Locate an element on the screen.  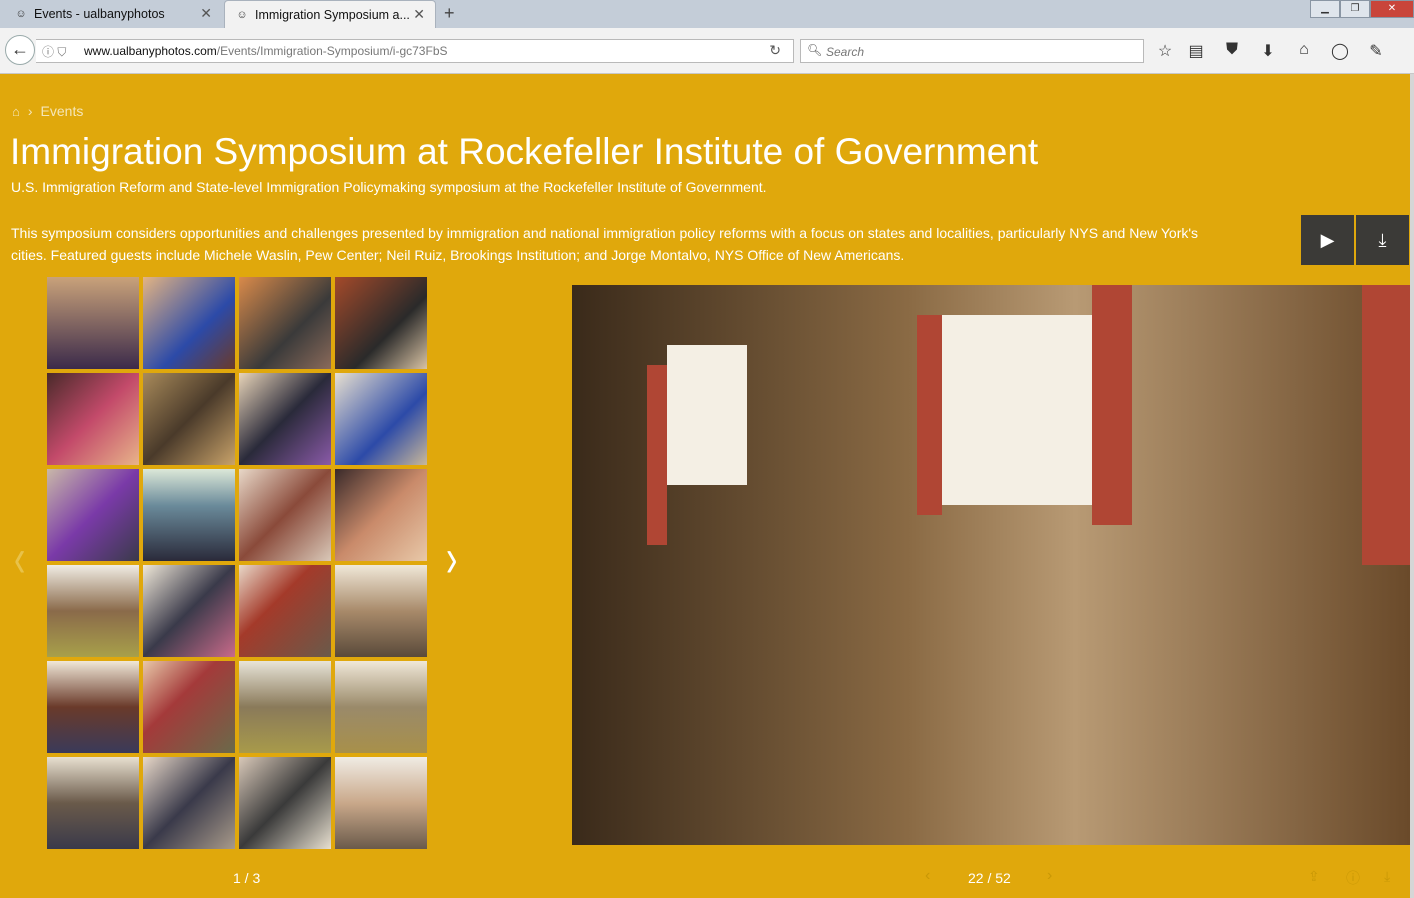
breadcrumb: ⌂ › Events is located at coordinates (47, 111).